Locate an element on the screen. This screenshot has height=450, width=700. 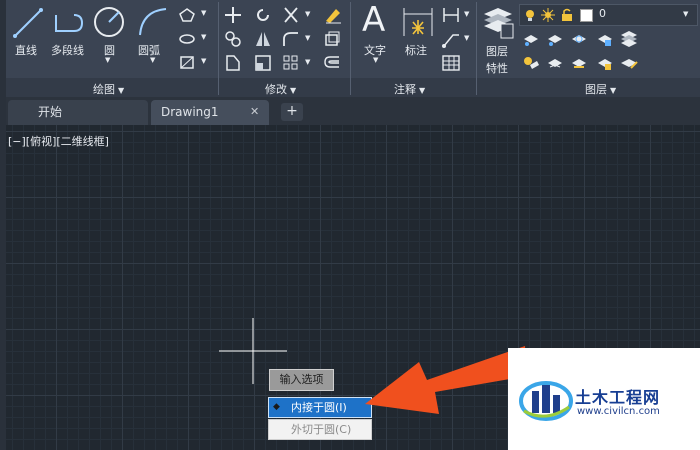
modify-panel-title: 修改 ▼ is located at coordinates (280, 89).